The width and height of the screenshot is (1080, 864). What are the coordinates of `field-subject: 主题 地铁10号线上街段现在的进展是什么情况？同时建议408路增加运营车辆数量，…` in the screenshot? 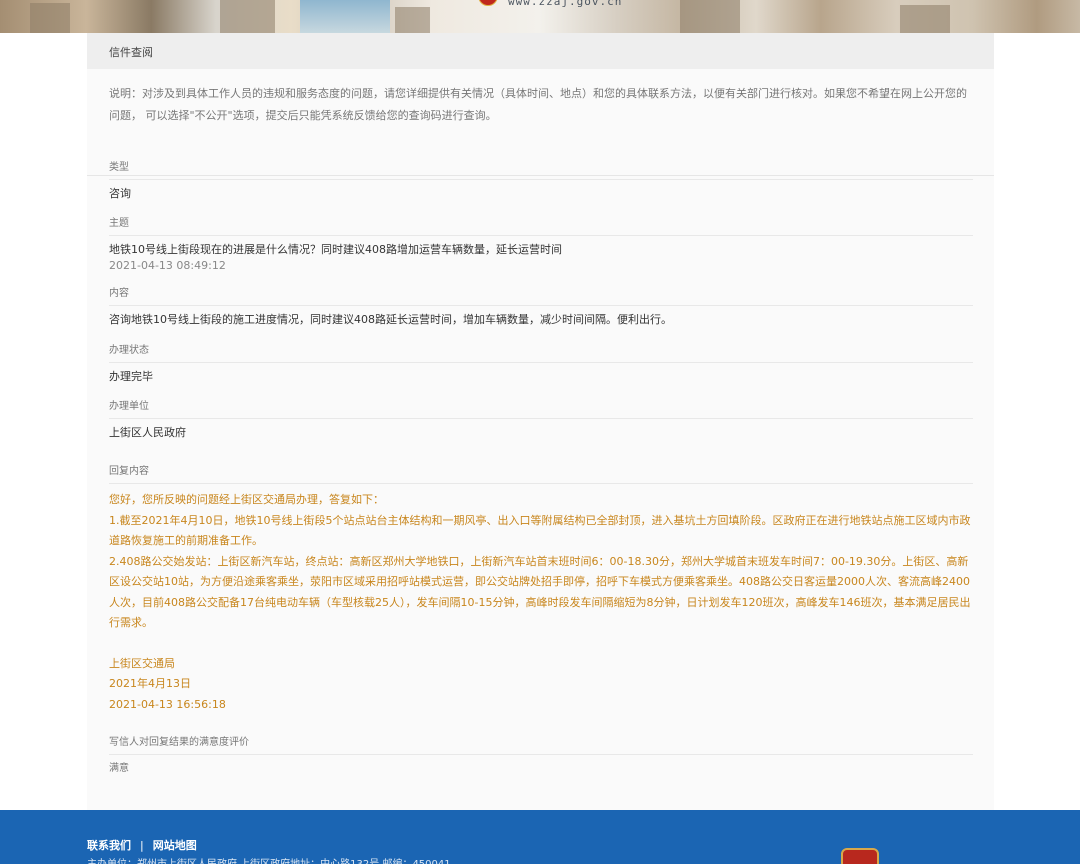 It's located at (541, 244).